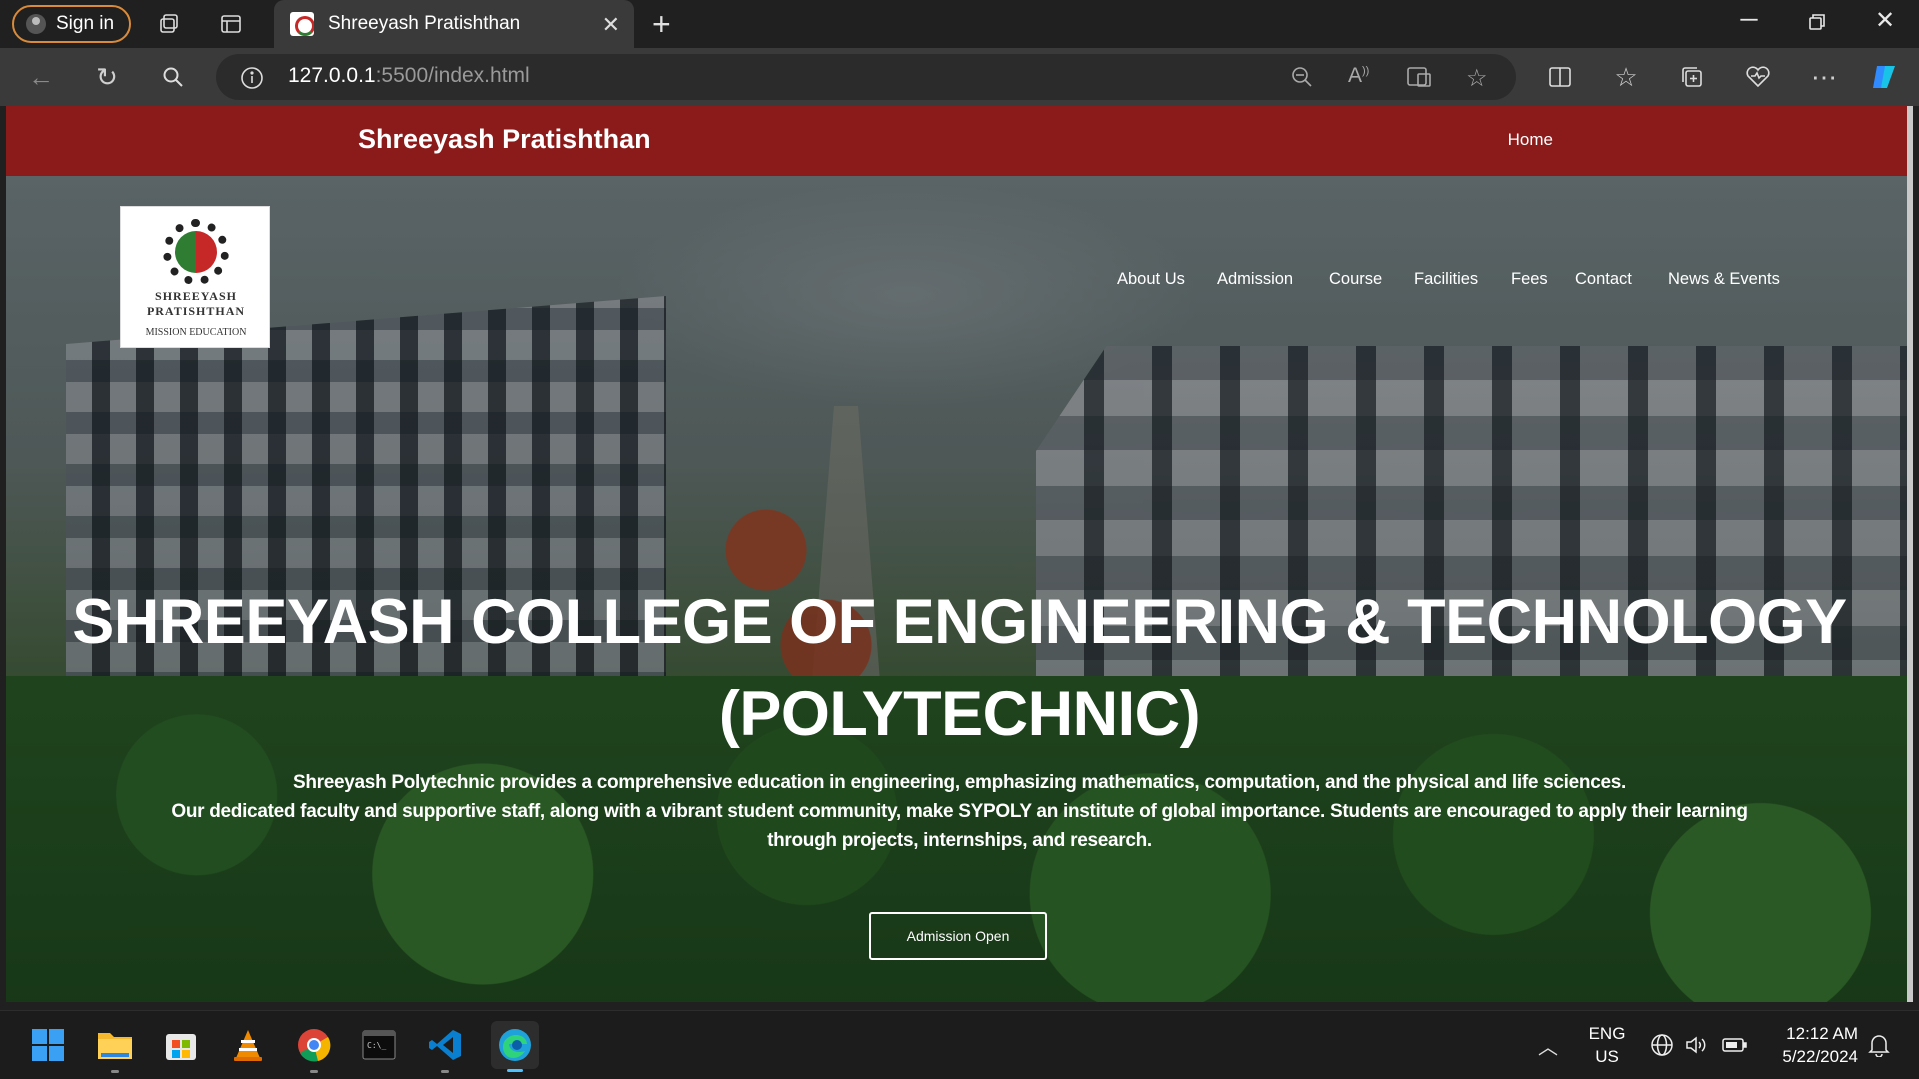  Describe the element at coordinates (1820, 1056) in the screenshot. I see `clock-date: 5/22/2024` at that location.